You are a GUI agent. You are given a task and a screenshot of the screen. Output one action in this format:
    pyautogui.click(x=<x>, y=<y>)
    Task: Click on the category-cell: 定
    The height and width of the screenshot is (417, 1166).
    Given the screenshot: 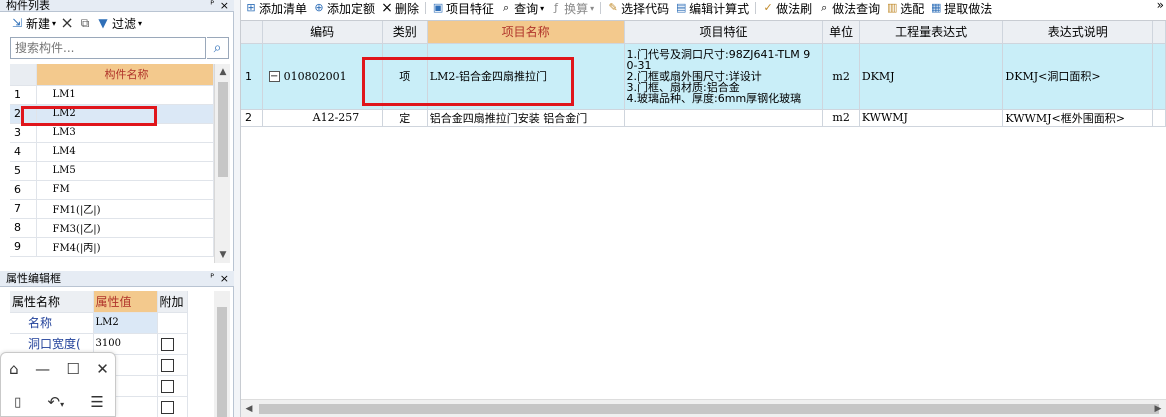 What is the action you would take?
    pyautogui.click(x=405, y=118)
    